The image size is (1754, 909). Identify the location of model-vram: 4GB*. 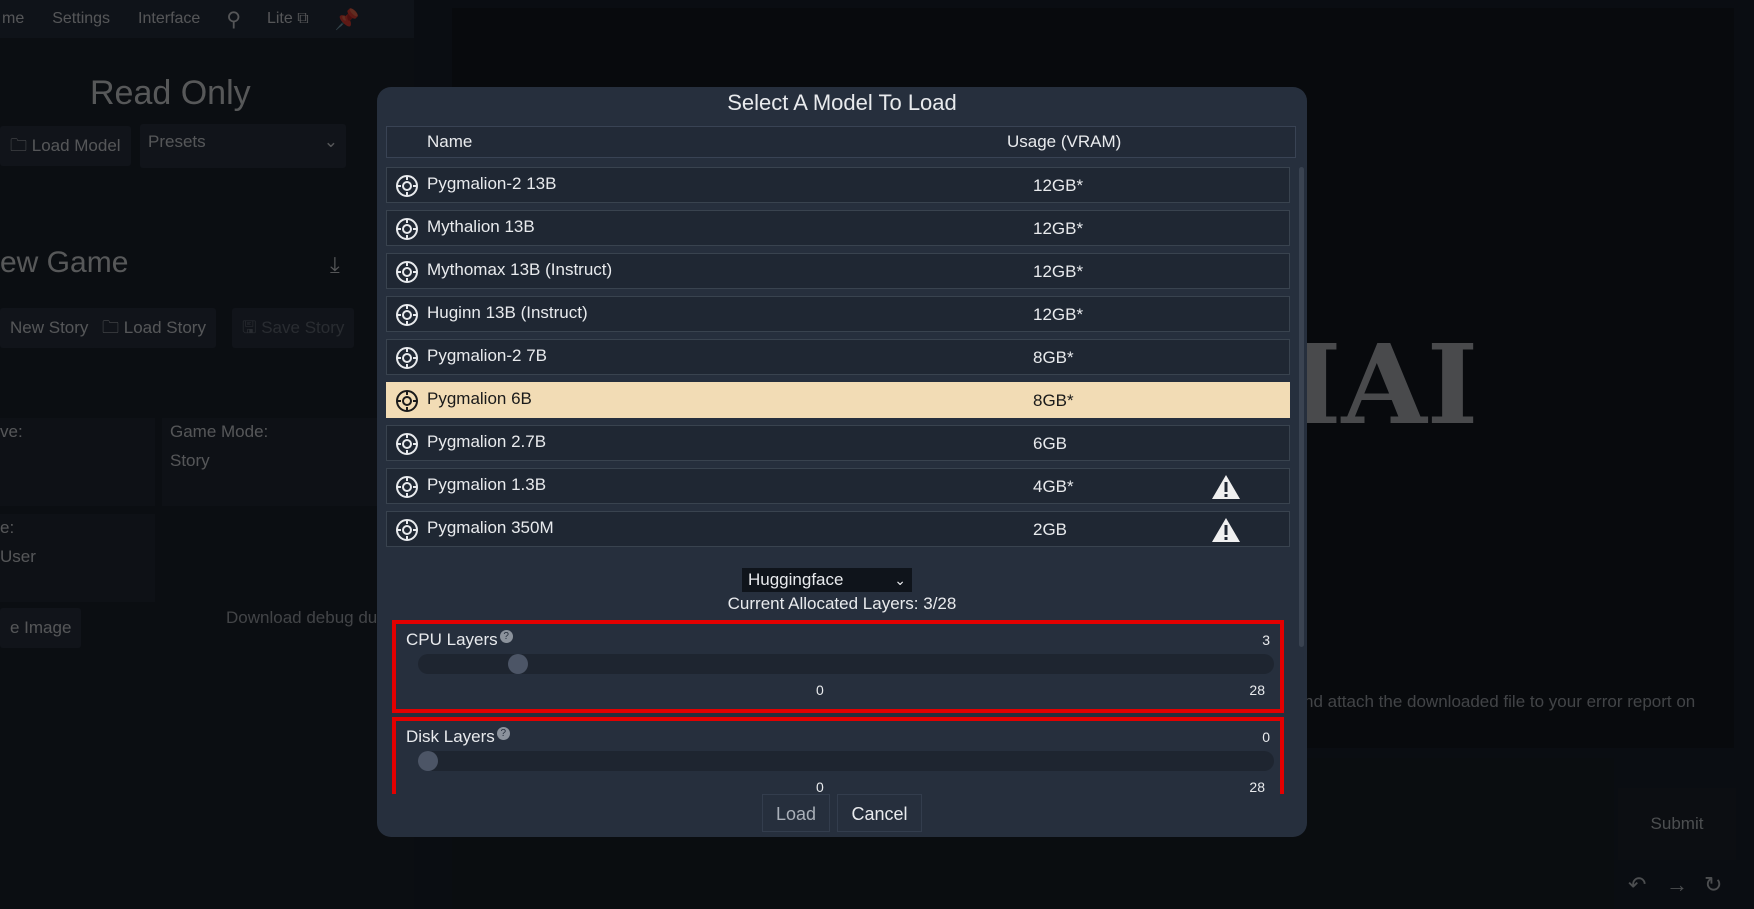
(1053, 486).